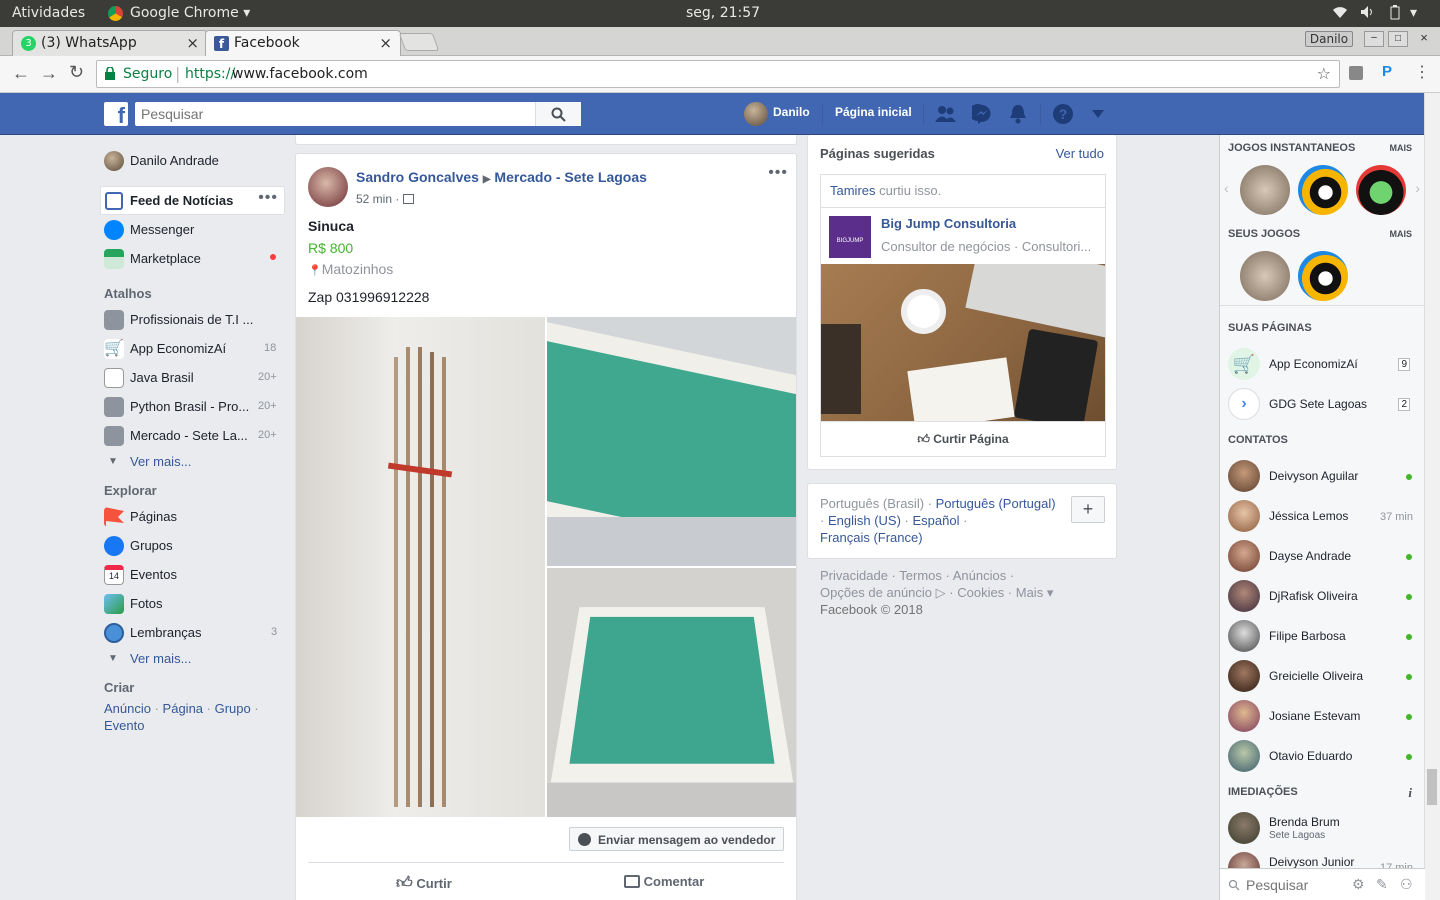 Image resolution: width=1440 pixels, height=900 pixels. What do you see at coordinates (1368, 14) in the screenshot?
I see `volume-icon` at bounding box center [1368, 14].